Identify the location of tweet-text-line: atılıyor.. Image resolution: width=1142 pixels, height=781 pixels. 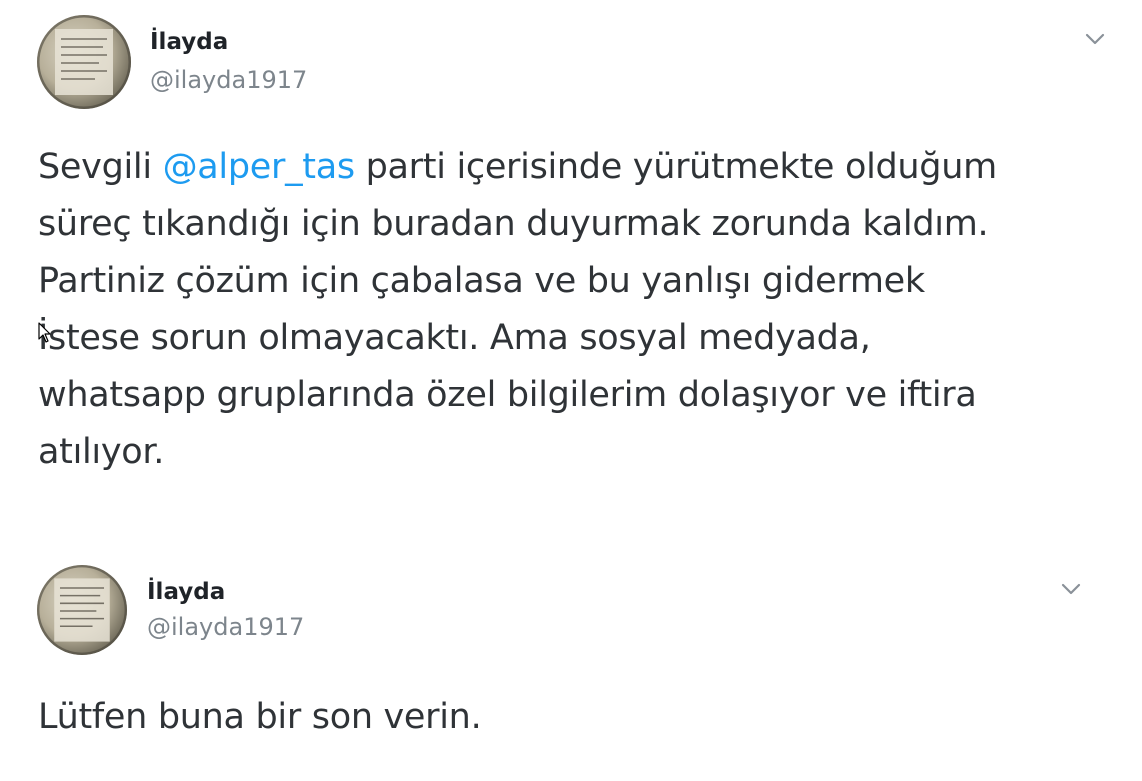
(101, 452).